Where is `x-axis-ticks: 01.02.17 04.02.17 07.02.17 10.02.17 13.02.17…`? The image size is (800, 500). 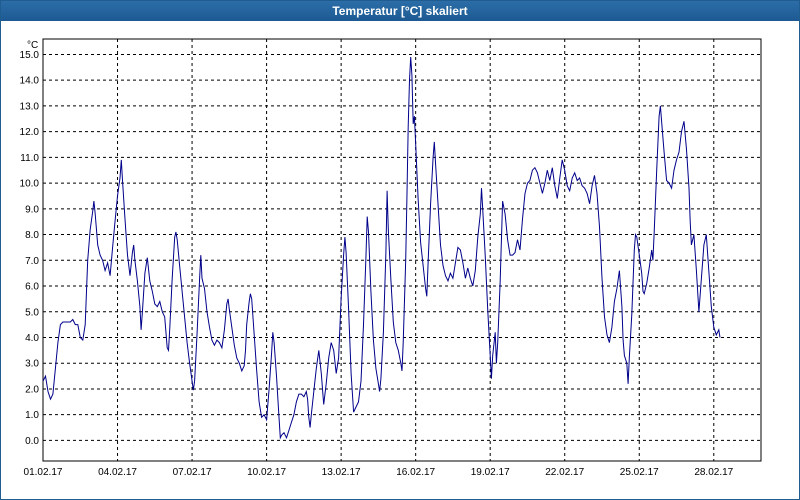 x-axis-ticks: 01.02.17 04.02.17 07.02.17 10.02.17 13.02.17… is located at coordinates (379, 472).